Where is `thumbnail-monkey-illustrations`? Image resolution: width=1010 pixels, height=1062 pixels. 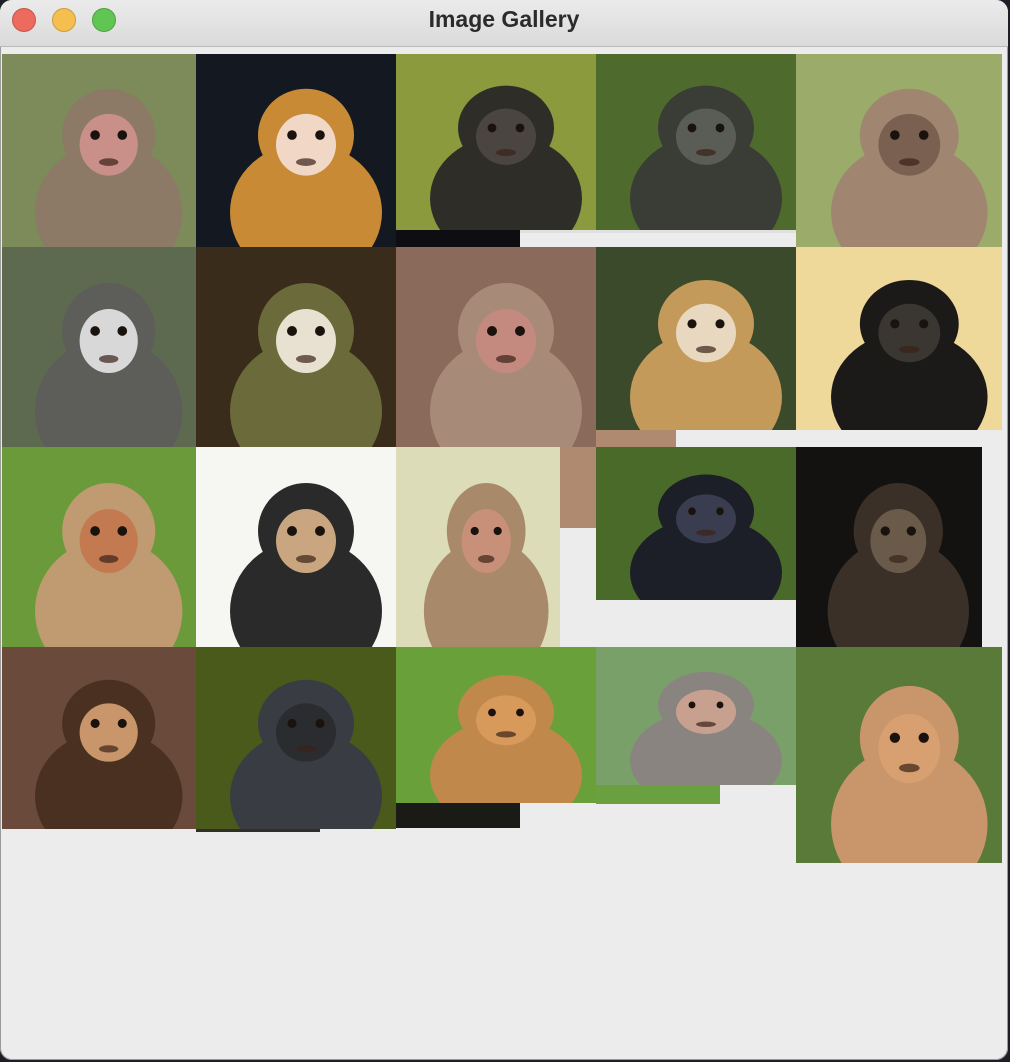
thumbnail-monkey-illustrations is located at coordinates (296, 547).